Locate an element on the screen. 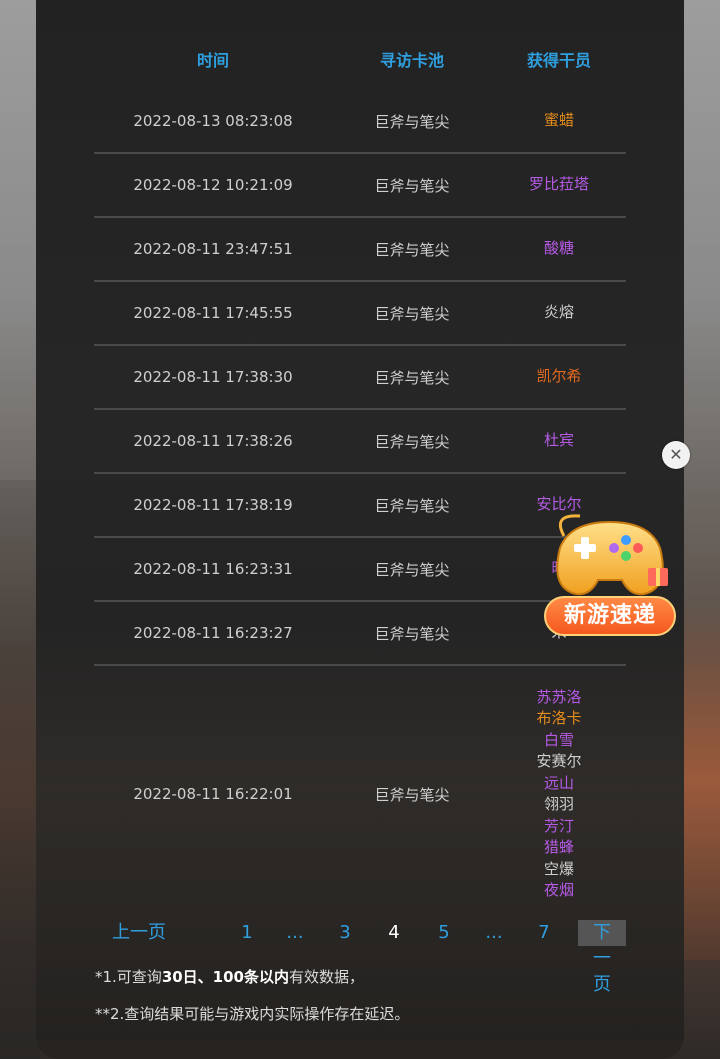  operator-name: 布洛卡 is located at coordinates (559, 718).